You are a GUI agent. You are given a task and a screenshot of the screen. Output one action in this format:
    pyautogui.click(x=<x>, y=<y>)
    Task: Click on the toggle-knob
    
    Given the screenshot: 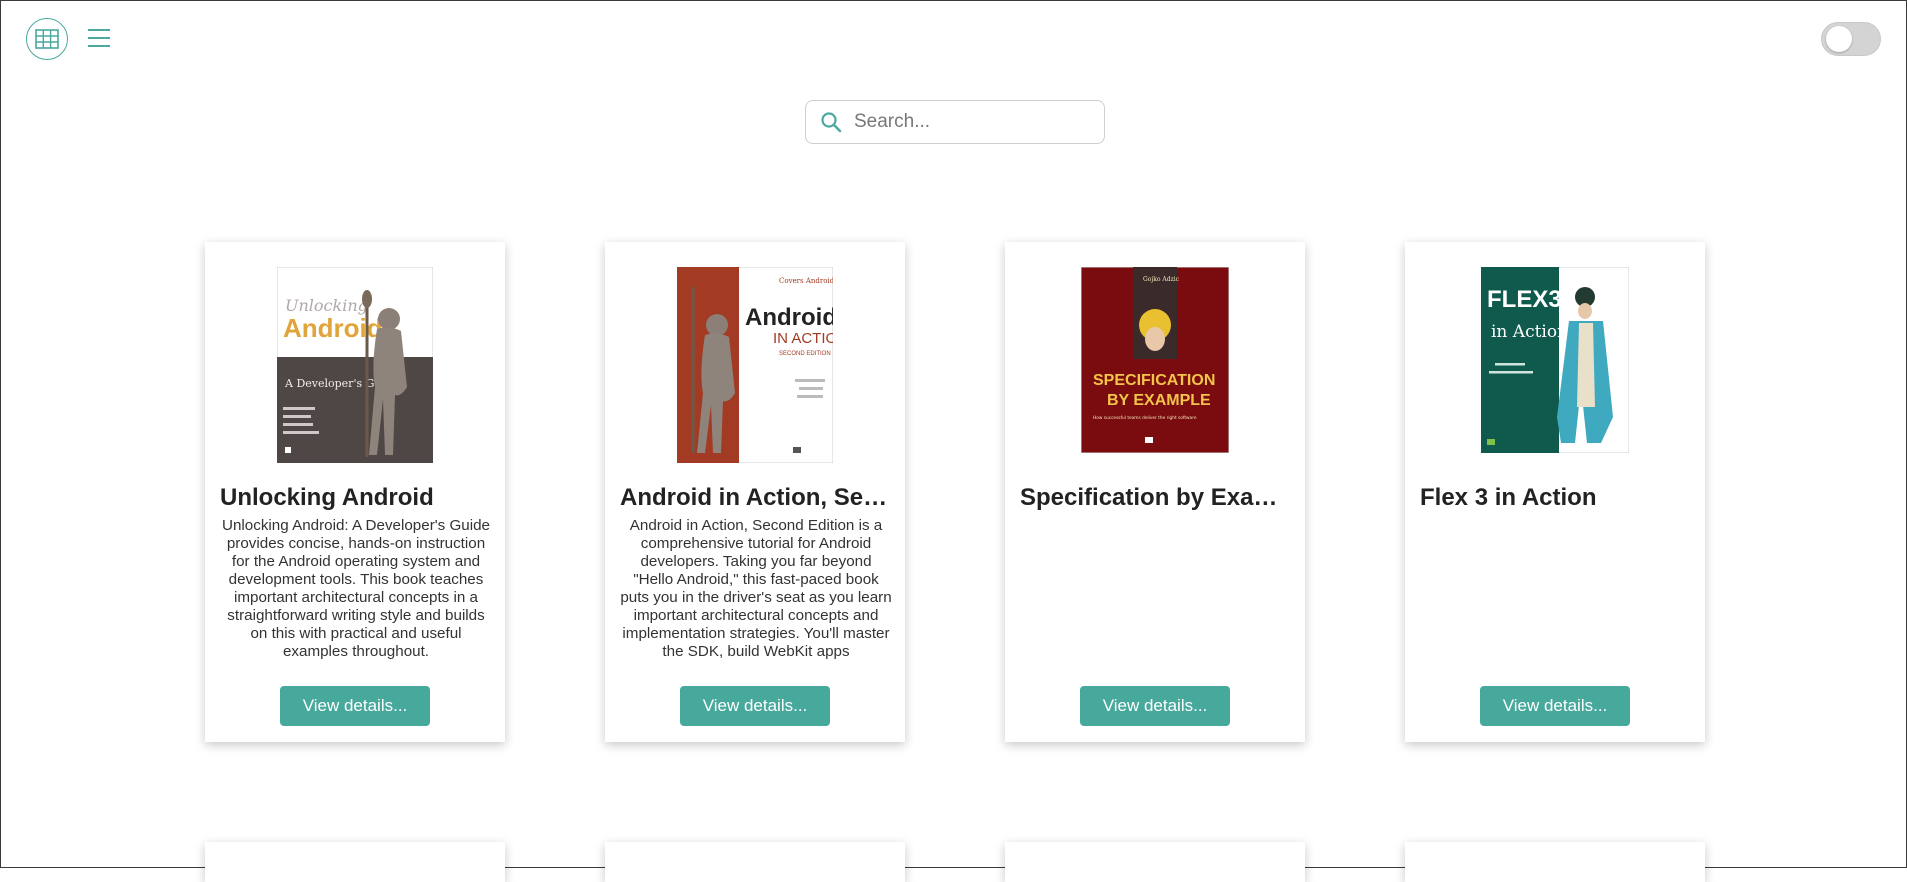 What is the action you would take?
    pyautogui.click(x=1839, y=39)
    